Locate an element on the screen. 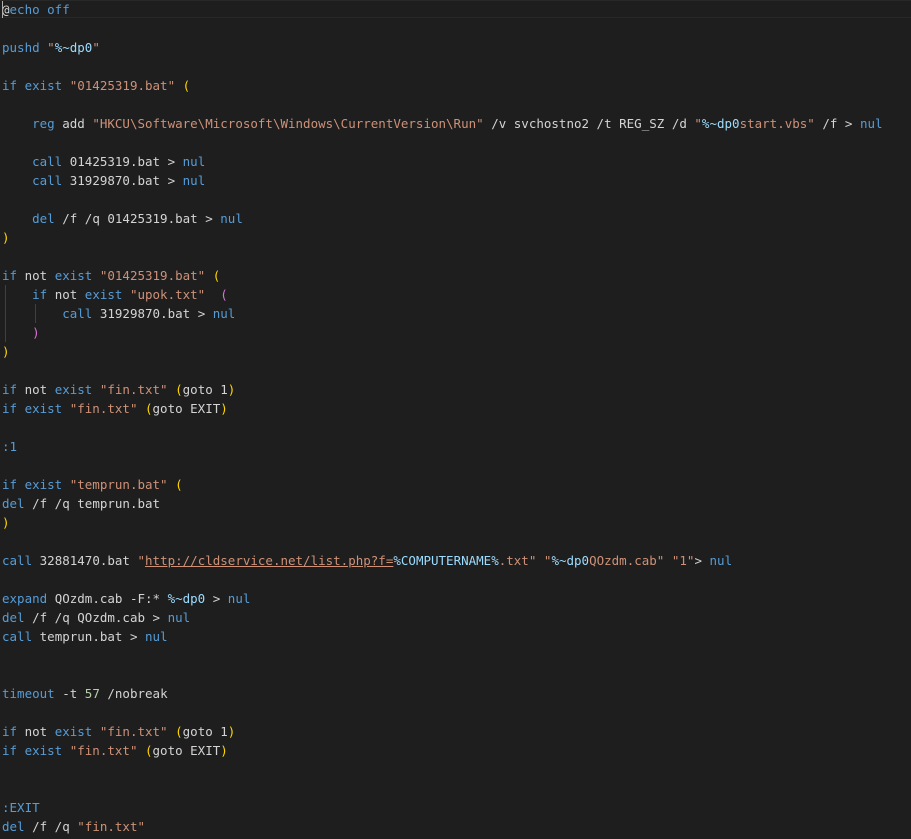  code-line: if not exist "01425319.bat" ( is located at coordinates (456, 275).